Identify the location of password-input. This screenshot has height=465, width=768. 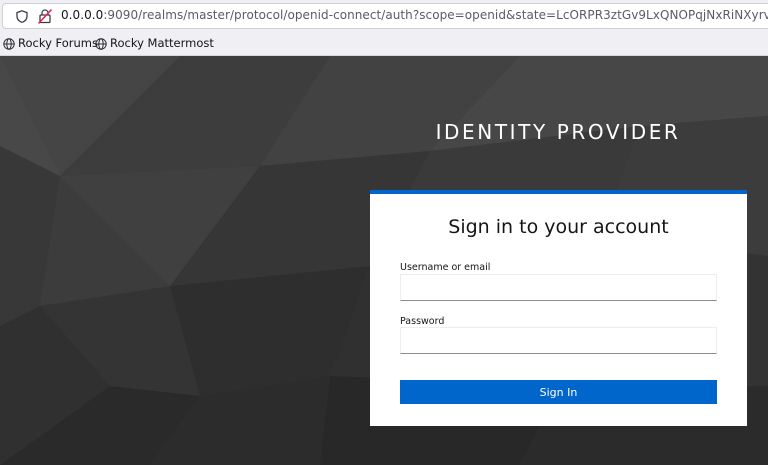
(558, 340).